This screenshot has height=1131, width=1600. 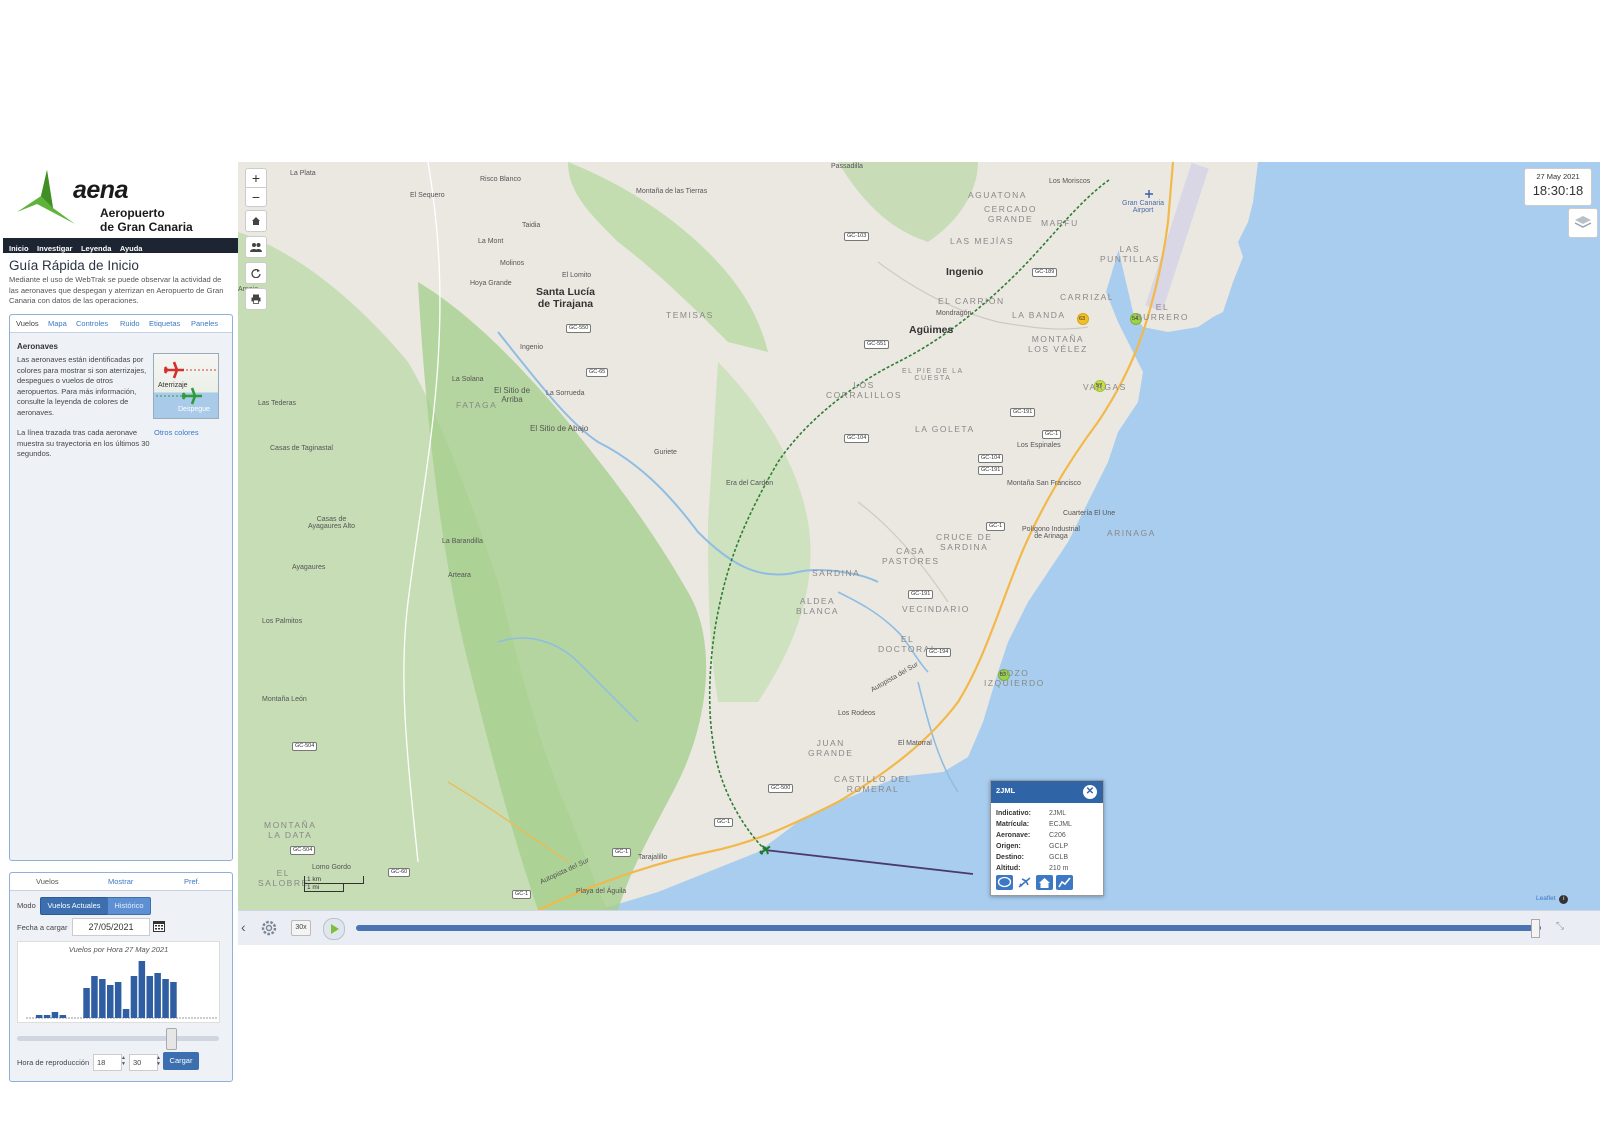 I want to click on tab-mostrar: Mostrar, so click(x=120, y=881).